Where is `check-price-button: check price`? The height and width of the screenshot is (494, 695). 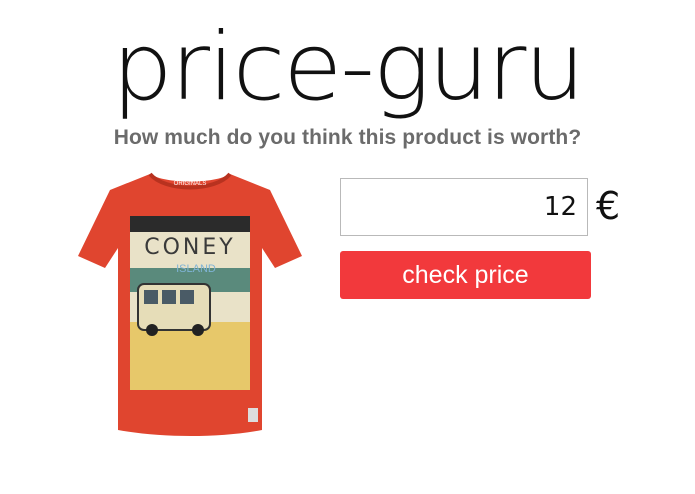
check-price-button: check price is located at coordinates (465, 275).